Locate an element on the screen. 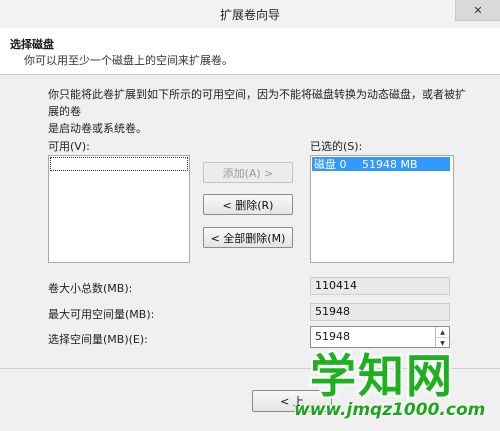 The height and width of the screenshot is (431, 500). max-space-value: 51948 is located at coordinates (380, 312).